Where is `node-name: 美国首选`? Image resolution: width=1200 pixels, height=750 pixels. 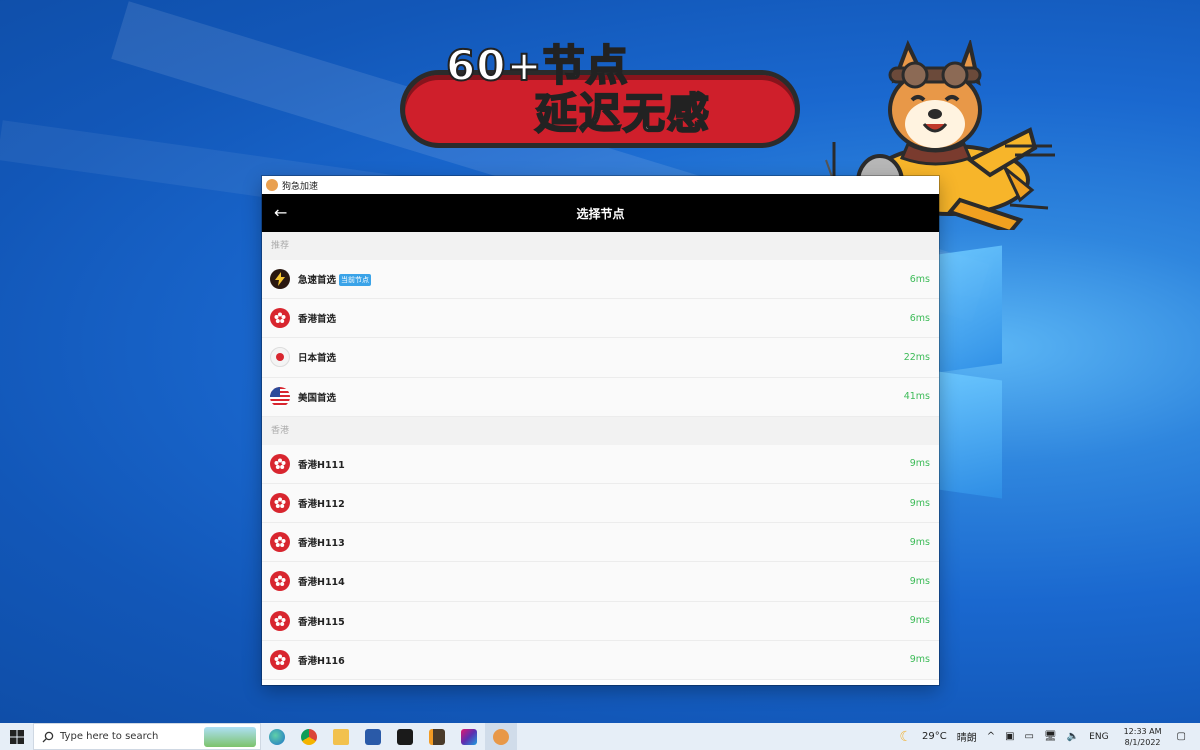
node-name: 美国首选 is located at coordinates (317, 398).